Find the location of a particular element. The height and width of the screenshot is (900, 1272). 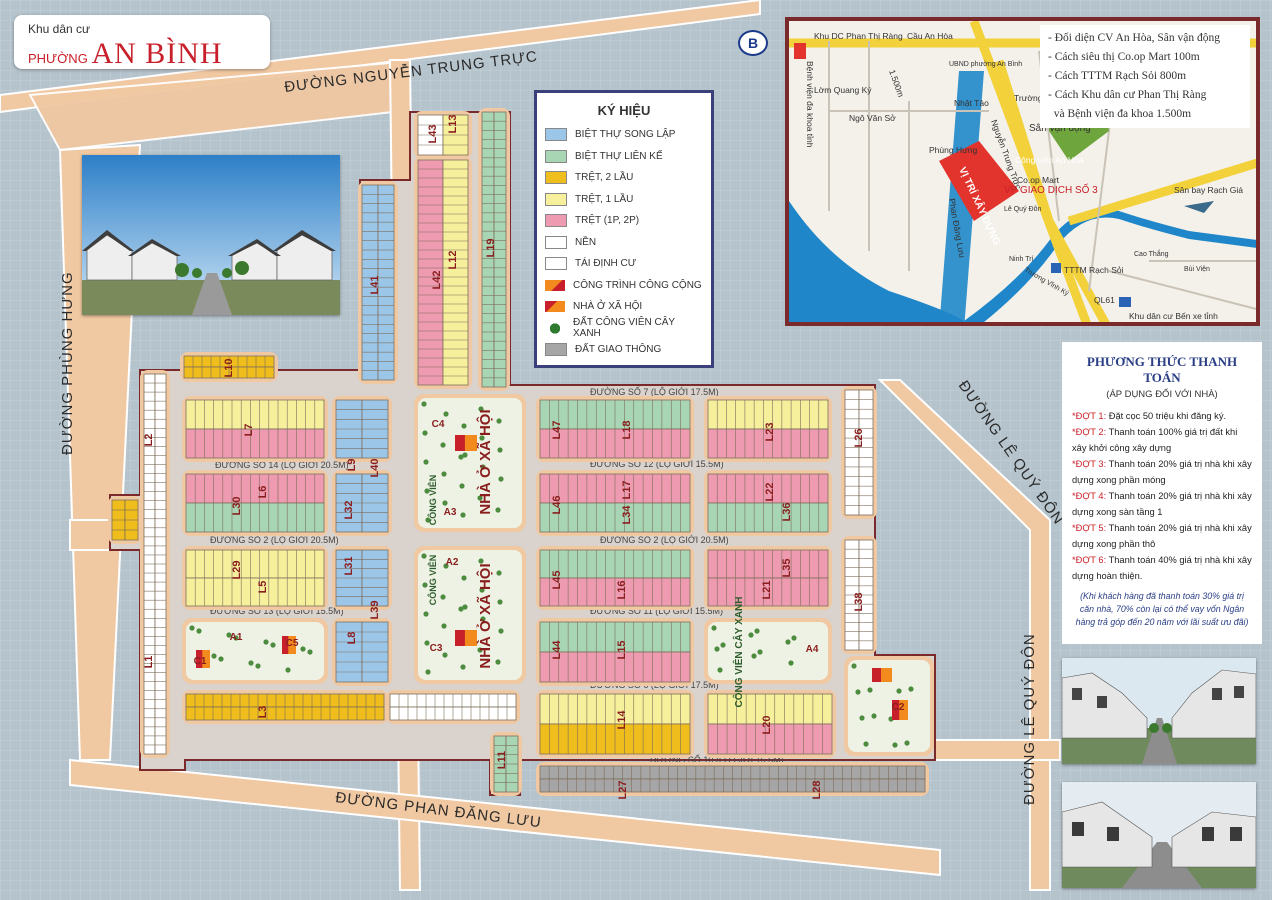

location-note: - Cách TTTM Rạch Sỏi 800m is located at coordinates (1117, 76).